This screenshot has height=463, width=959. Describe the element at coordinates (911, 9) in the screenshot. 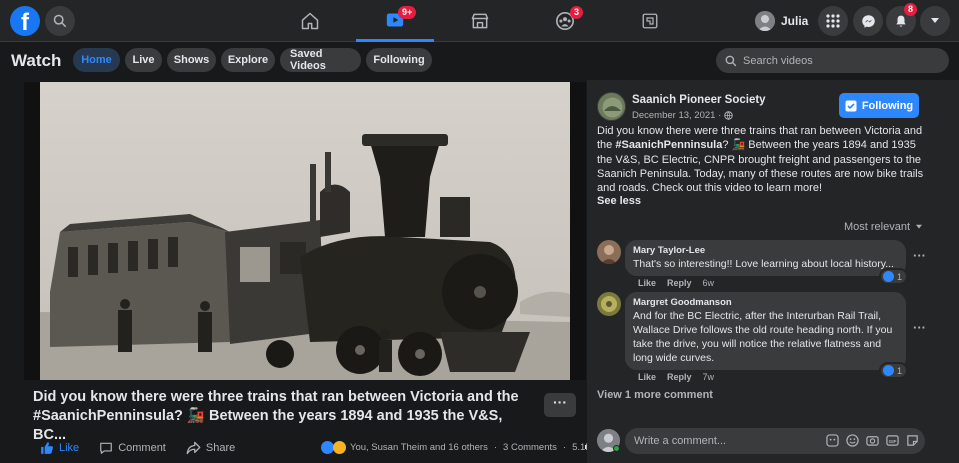

I see `notifications-badge: 8` at that location.